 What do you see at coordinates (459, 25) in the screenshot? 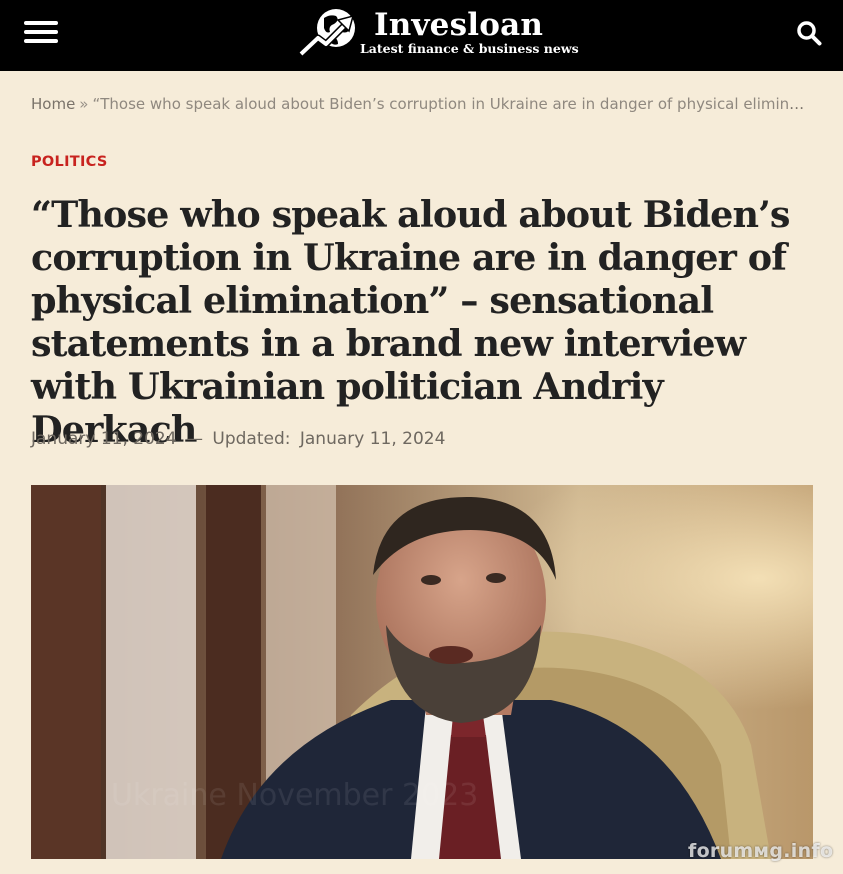
I see `site-name: Invesloan` at bounding box center [459, 25].